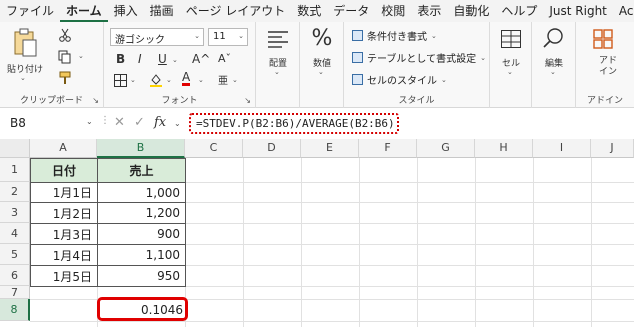 This screenshot has height=327, width=634. Describe the element at coordinates (608, 67) in the screenshot. I see `addins-button: アド イン` at that location.